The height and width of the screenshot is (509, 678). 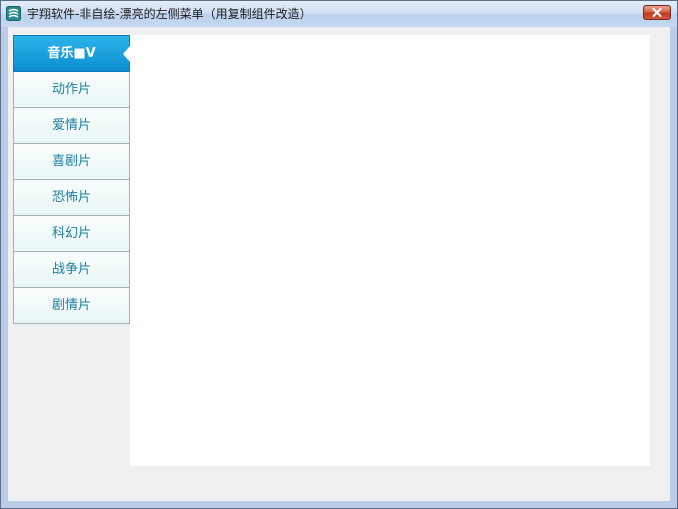 I want to click on close-icon, so click(x=657, y=12).